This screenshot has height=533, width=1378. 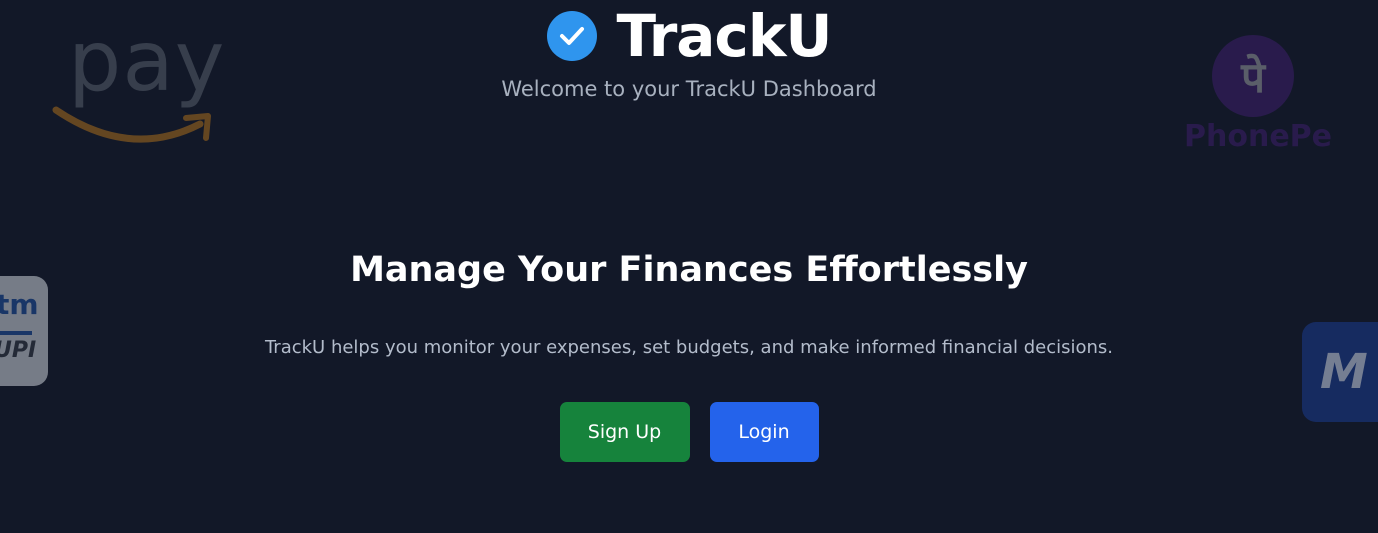 I want to click on brand-header: TrackU, so click(x=689, y=36).